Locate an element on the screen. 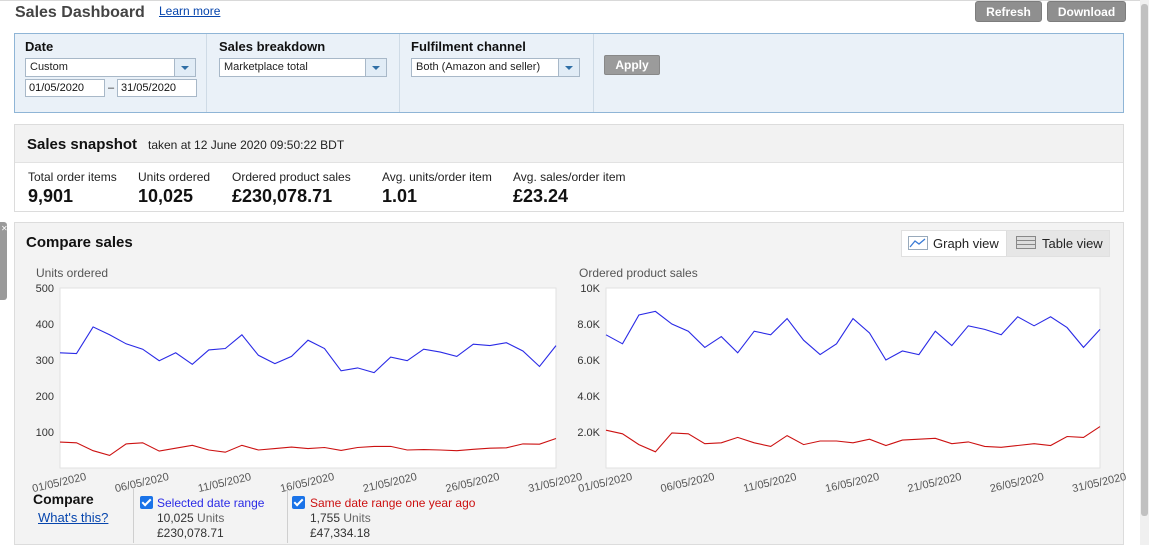 The height and width of the screenshot is (545, 1149). x-tick-label: 16/05/2020 is located at coordinates (852, 483).